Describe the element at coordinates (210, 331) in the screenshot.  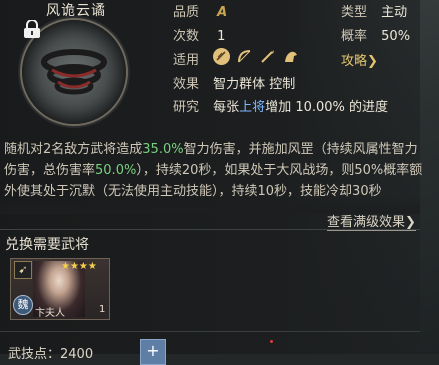
I see `footer-divider` at that location.